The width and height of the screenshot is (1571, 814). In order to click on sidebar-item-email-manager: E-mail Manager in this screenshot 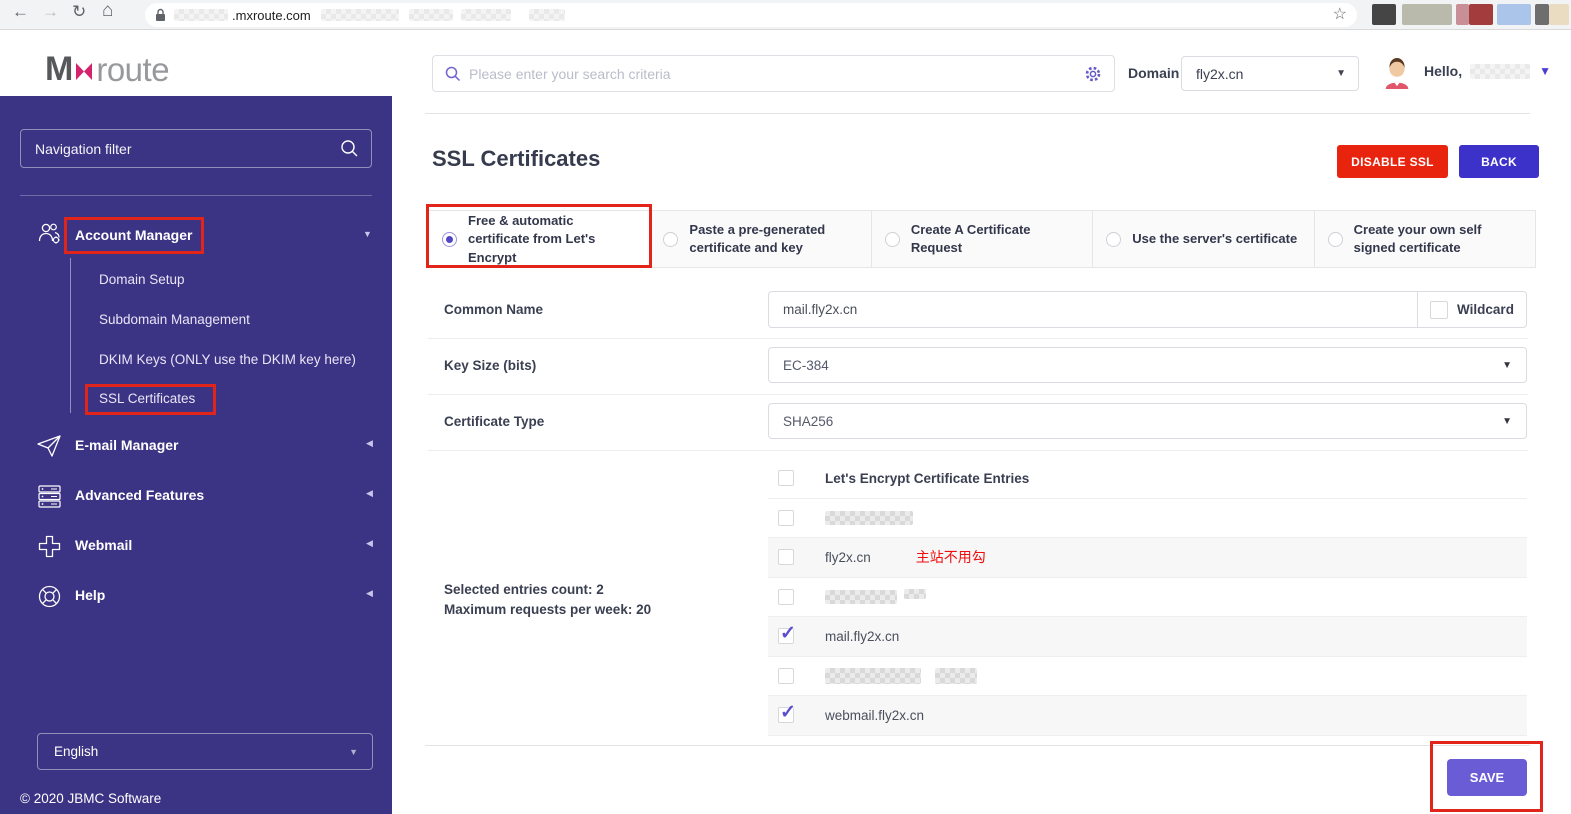, I will do `click(126, 445)`.